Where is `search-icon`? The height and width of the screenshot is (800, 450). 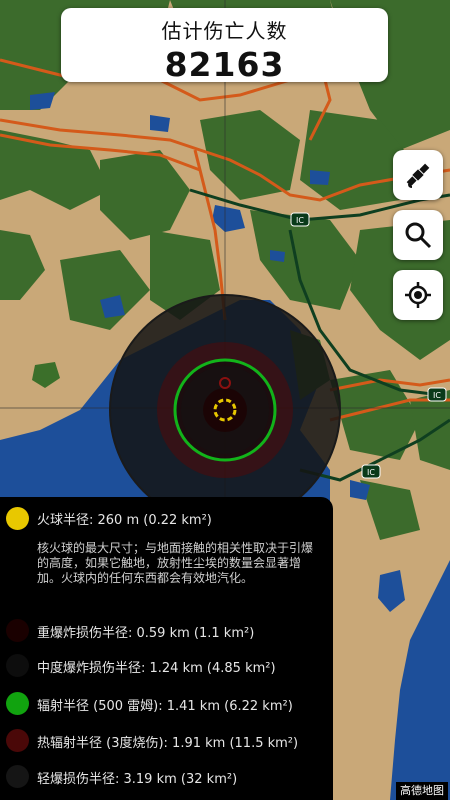 search-icon is located at coordinates (418, 235).